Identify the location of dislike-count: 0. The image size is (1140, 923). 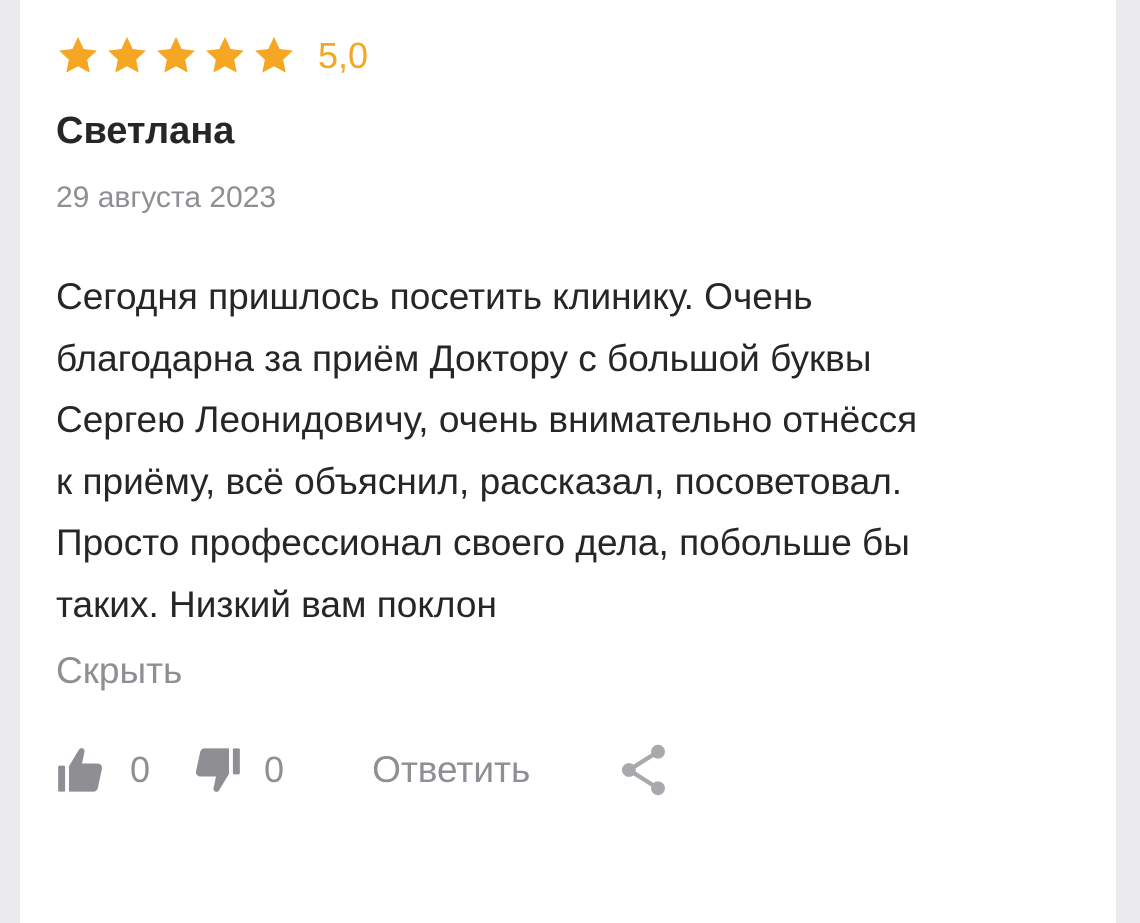
(274, 769).